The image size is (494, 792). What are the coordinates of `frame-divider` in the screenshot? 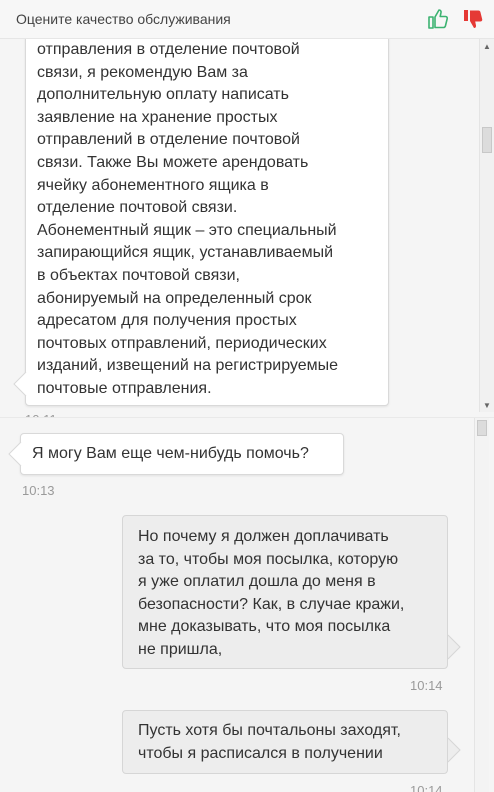 It's located at (247, 417).